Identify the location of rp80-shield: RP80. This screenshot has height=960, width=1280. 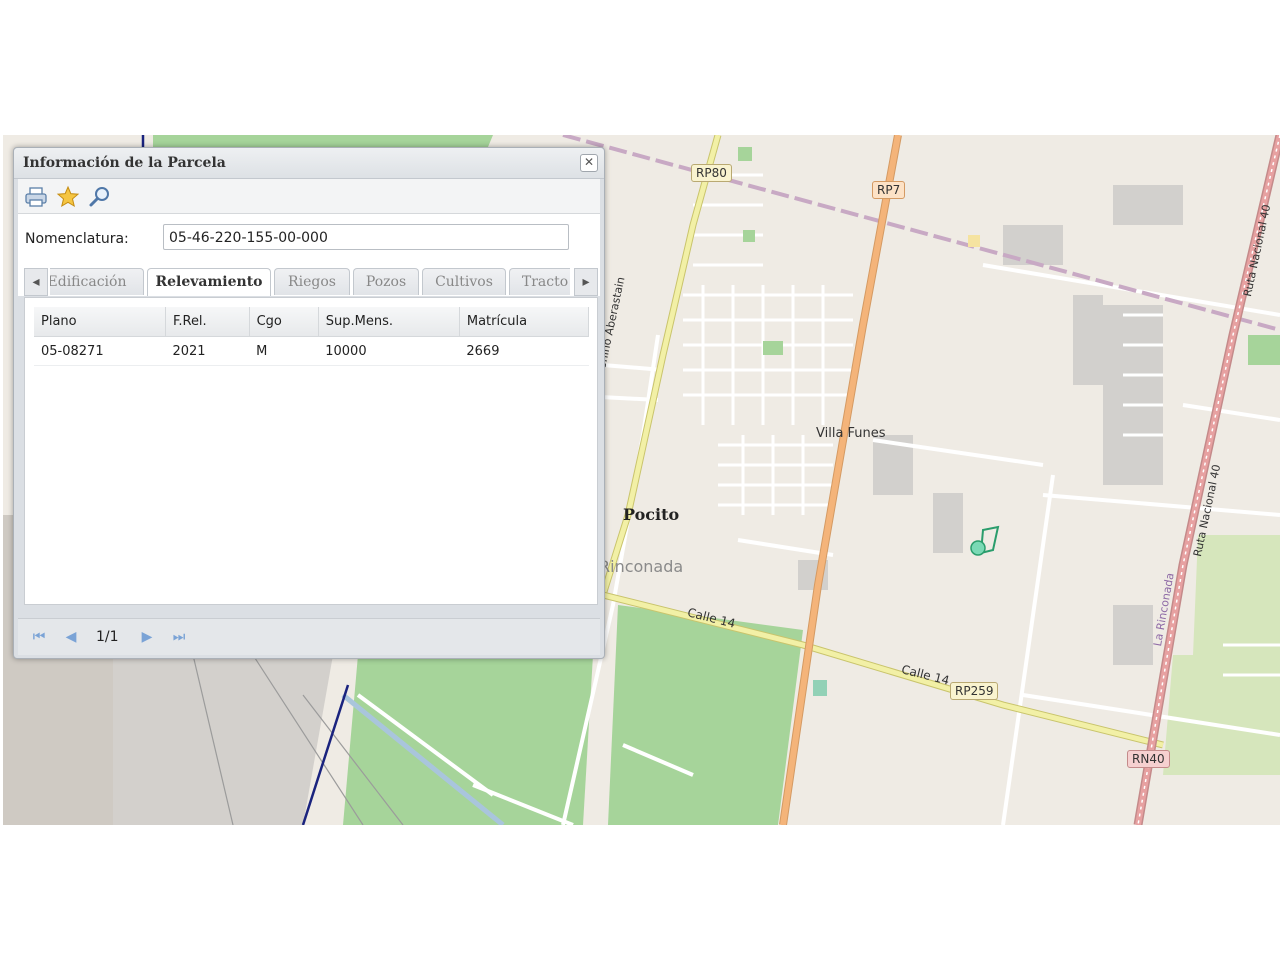
(711, 173).